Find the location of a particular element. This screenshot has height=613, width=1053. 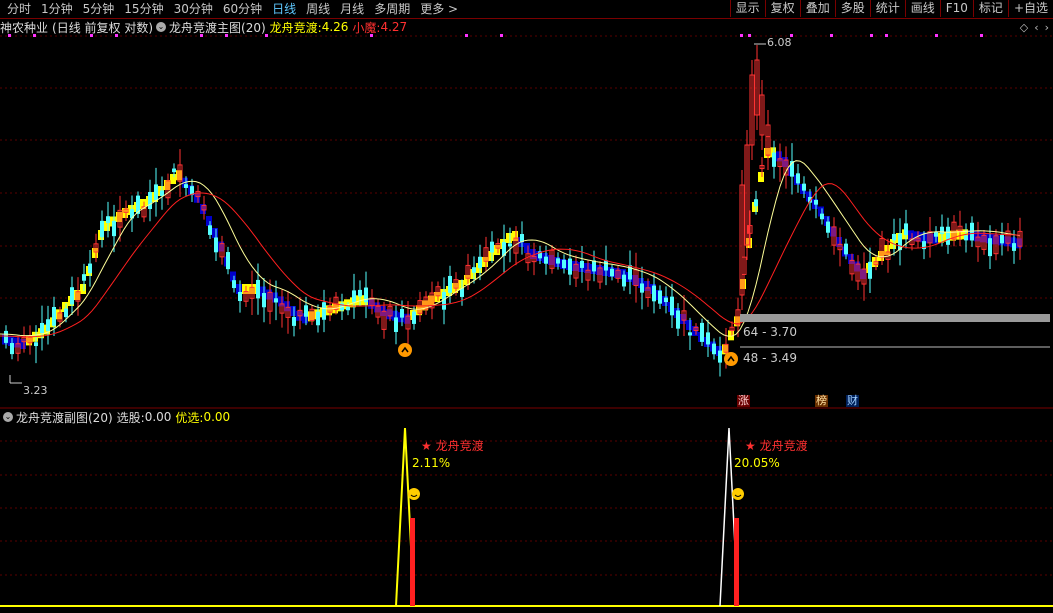

high-price-label: 6.08 is located at coordinates (779, 42).